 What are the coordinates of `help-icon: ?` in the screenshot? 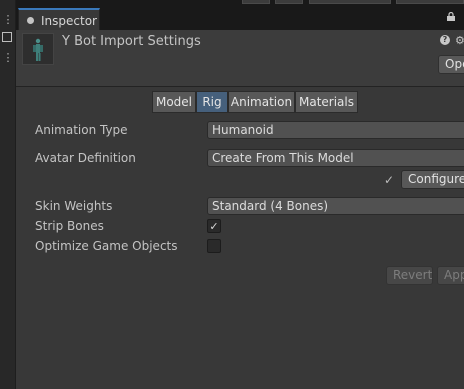 It's located at (445, 40).